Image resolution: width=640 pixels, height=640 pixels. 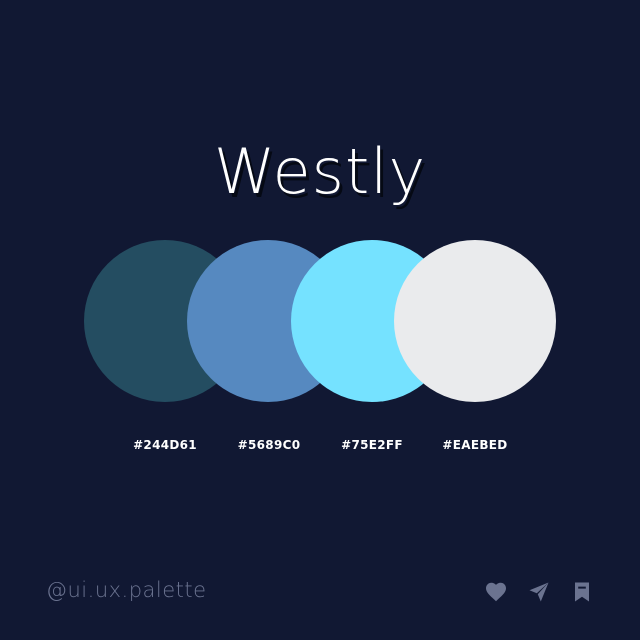 I want to click on hex-code-2: #5689C0, so click(x=269, y=445).